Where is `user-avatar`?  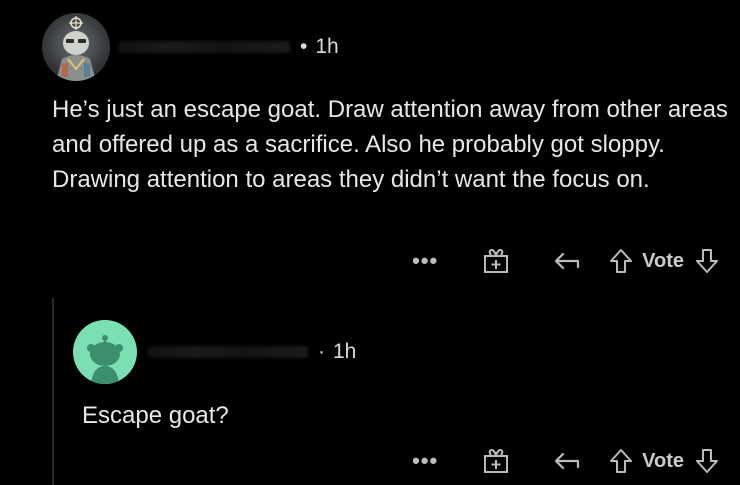 user-avatar is located at coordinates (76, 47).